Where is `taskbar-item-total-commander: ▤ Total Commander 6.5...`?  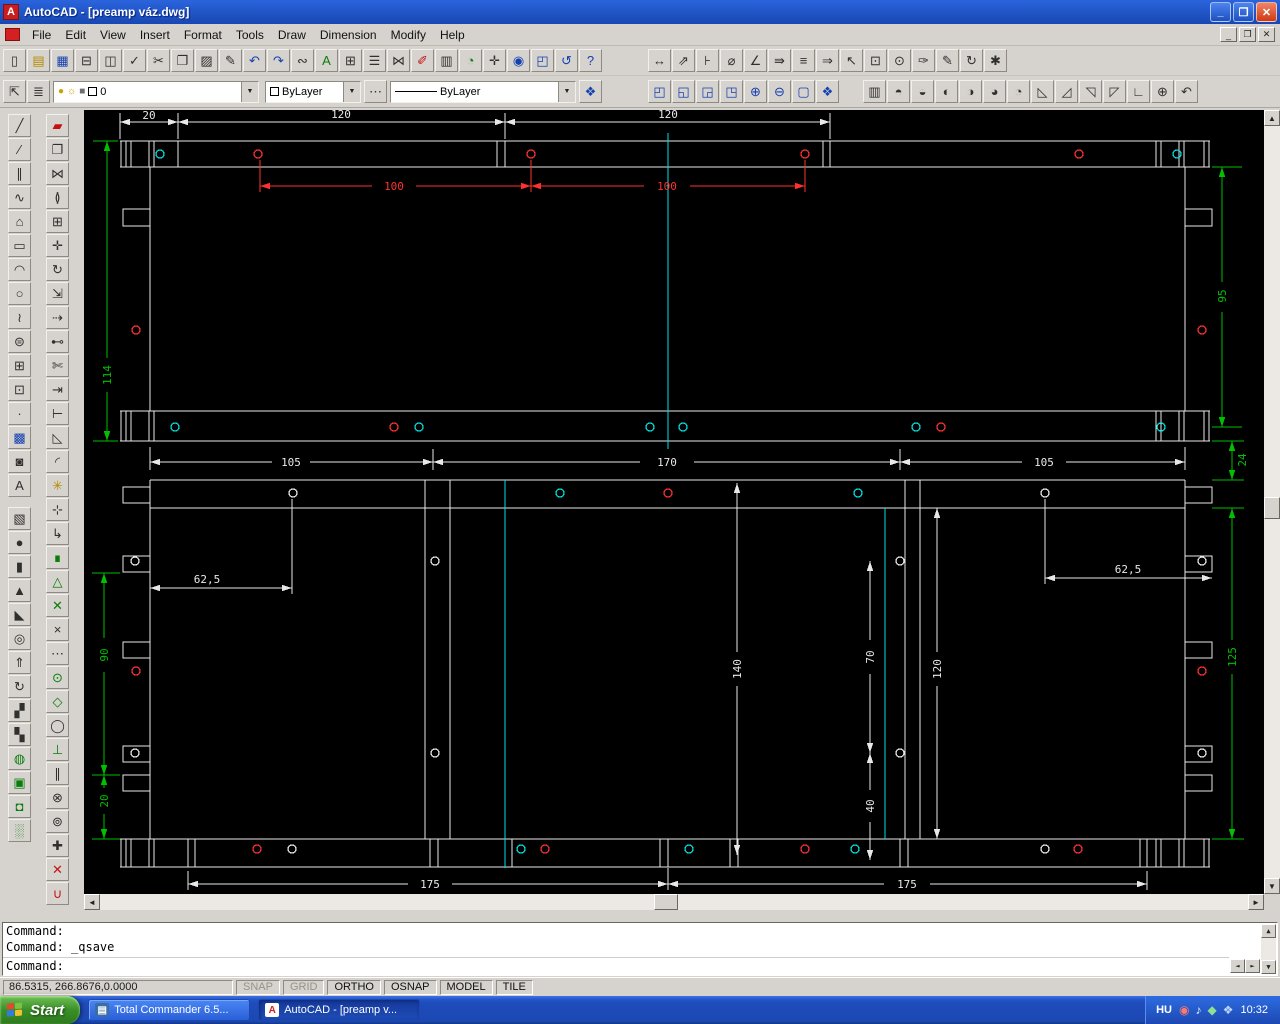
taskbar-item-total-commander: ▤ Total Commander 6.5... is located at coordinates (169, 1010).